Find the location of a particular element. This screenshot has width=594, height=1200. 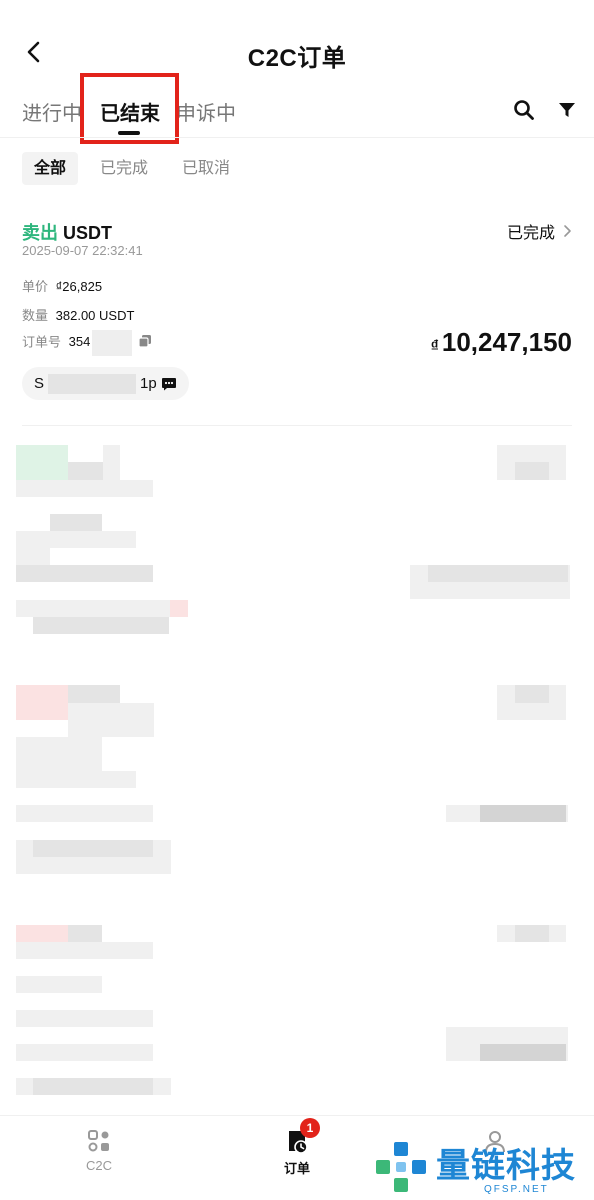

order-status: 已完成 is located at coordinates (539, 231).